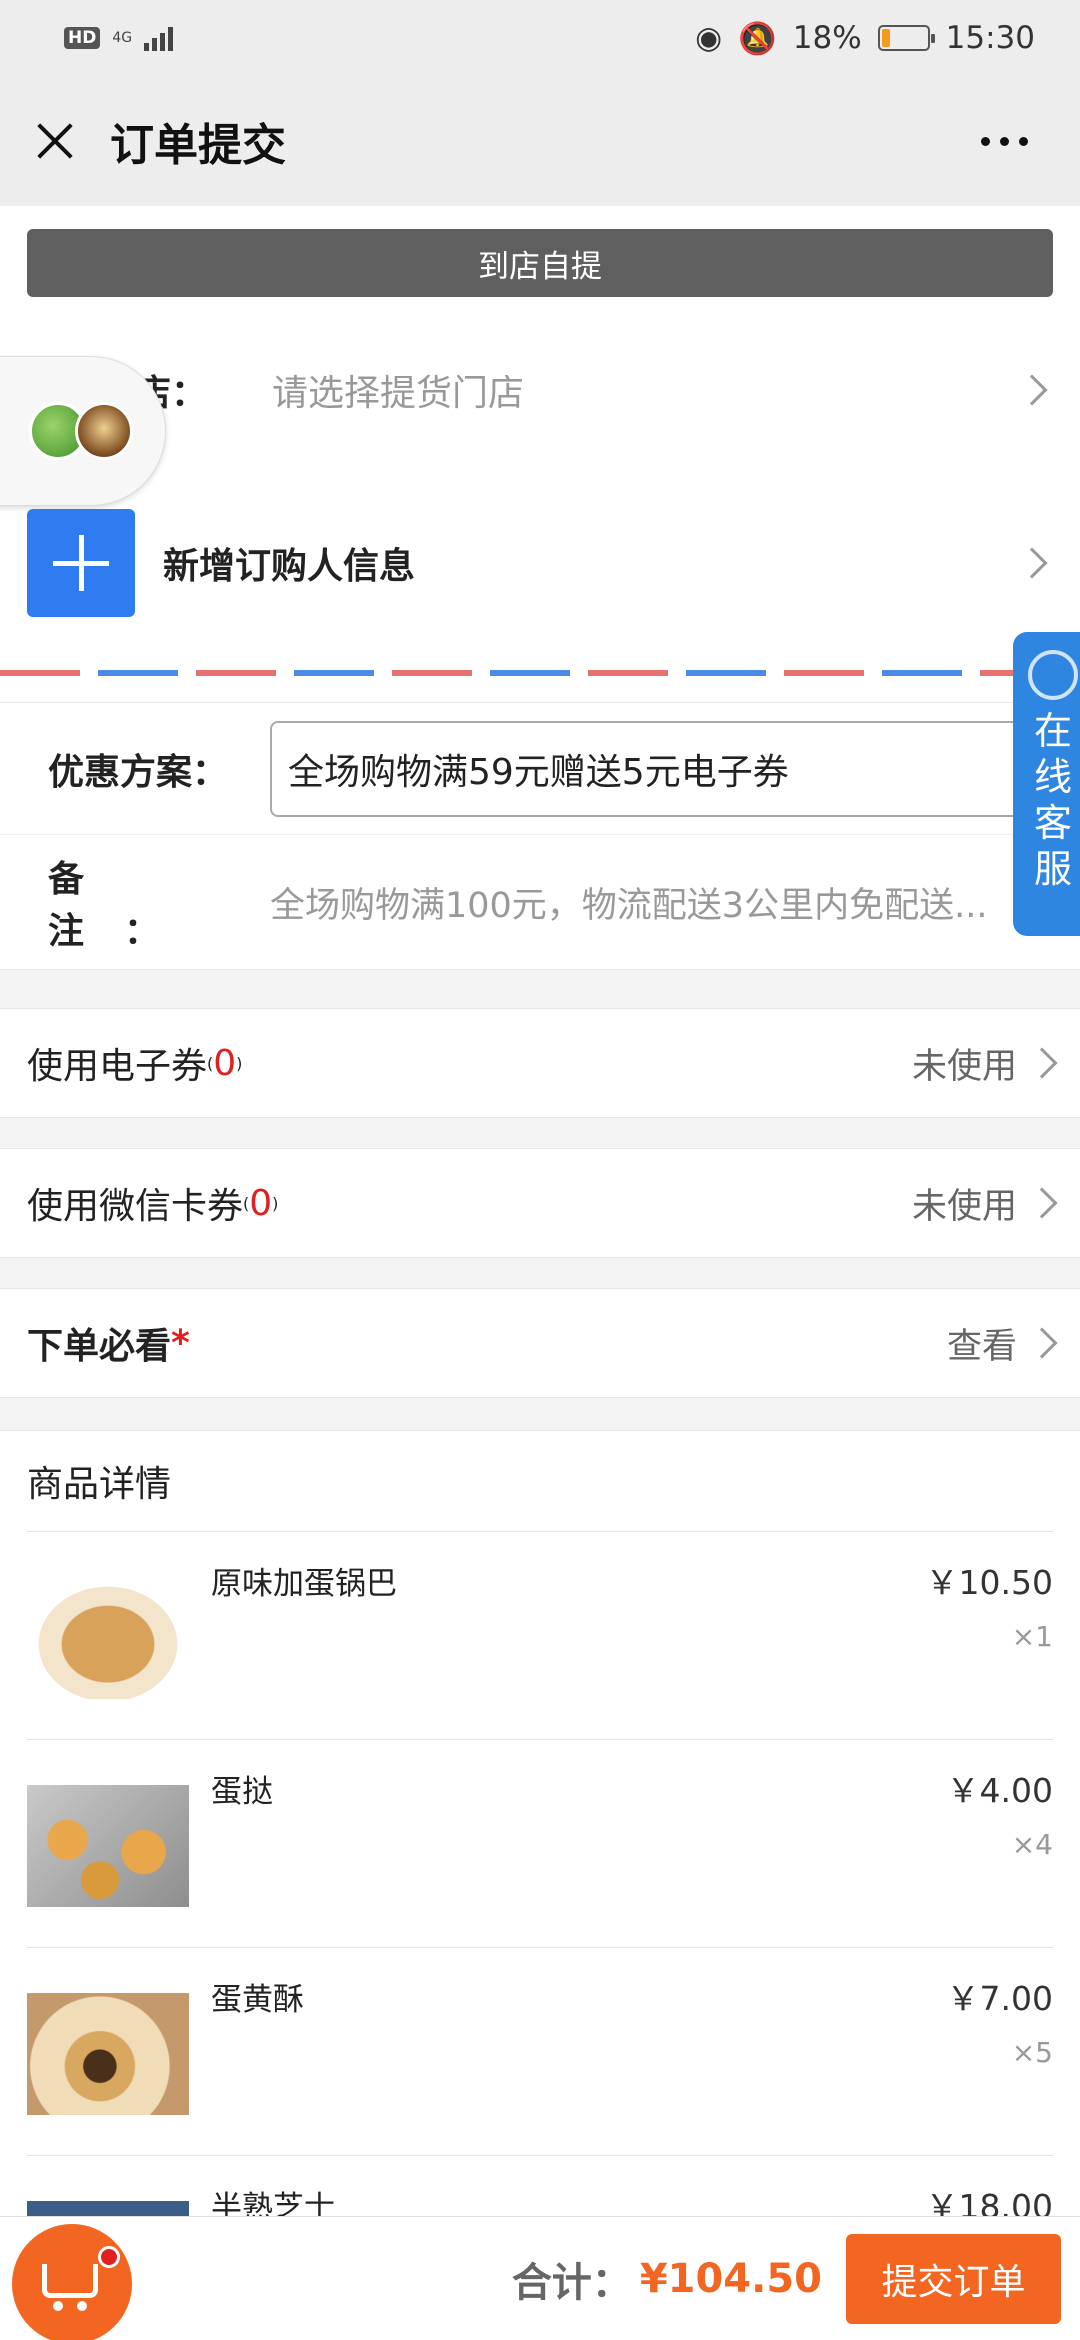  Describe the element at coordinates (242, 1792) in the screenshot. I see `product-name: 蛋挞` at that location.